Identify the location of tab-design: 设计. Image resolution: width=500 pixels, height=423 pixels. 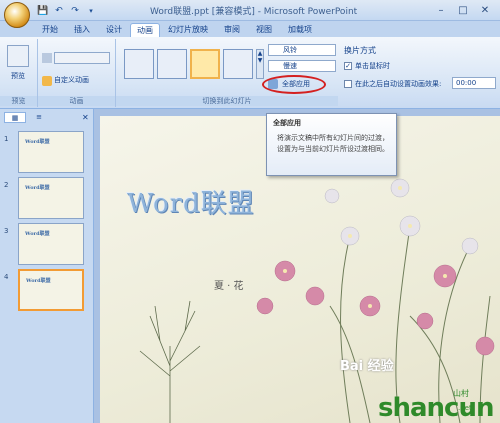
(114, 30).